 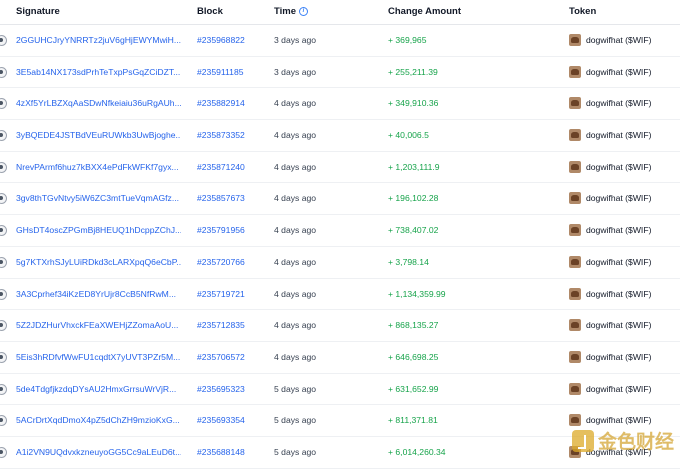 I want to click on watermark-logo-icon, so click(x=582, y=440).